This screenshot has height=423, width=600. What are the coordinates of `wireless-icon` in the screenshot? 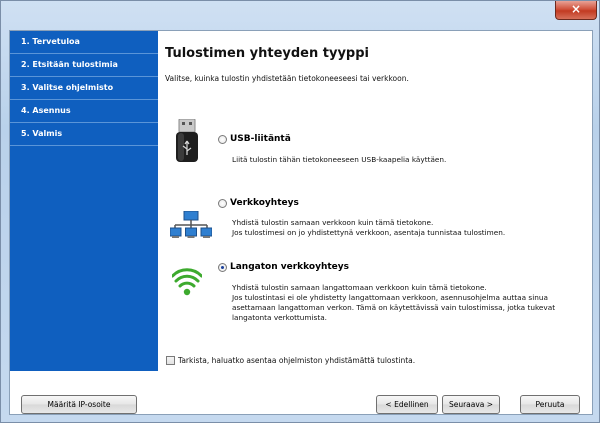 It's located at (187, 282).